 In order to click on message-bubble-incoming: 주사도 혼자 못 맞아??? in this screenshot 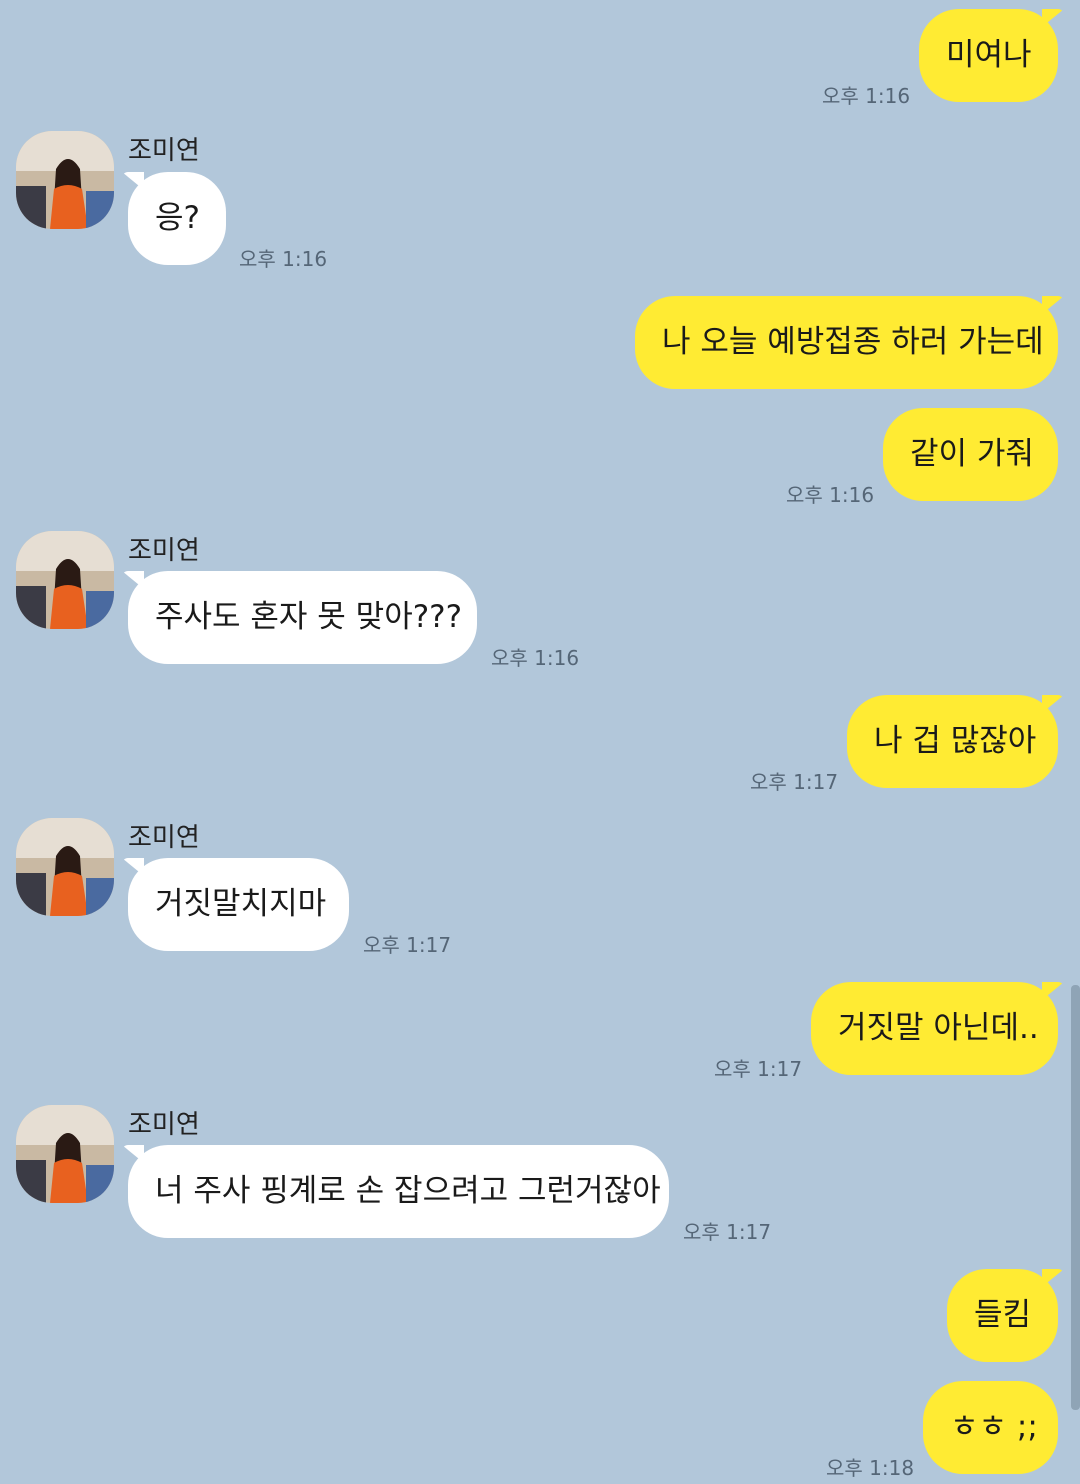, I will do `click(299, 617)`.